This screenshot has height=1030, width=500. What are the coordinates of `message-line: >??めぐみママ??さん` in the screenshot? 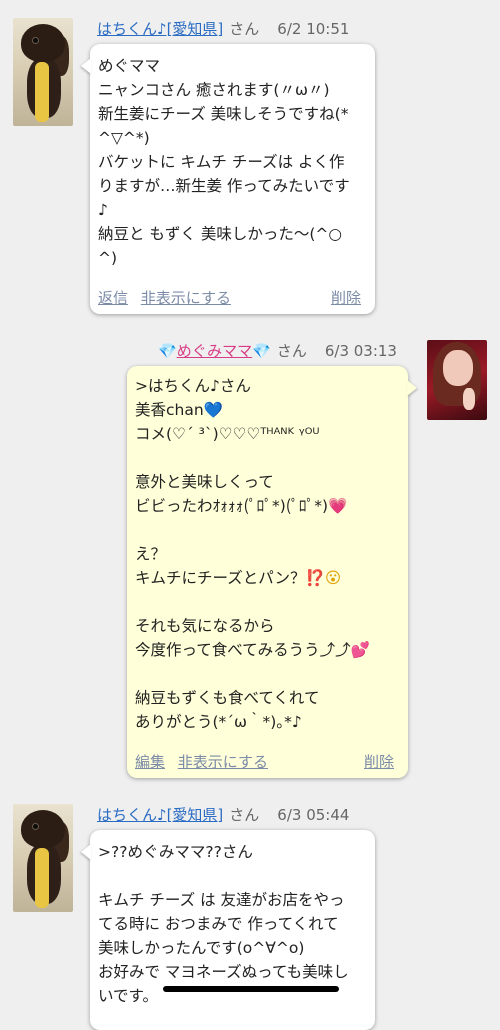 It's located at (175, 852).